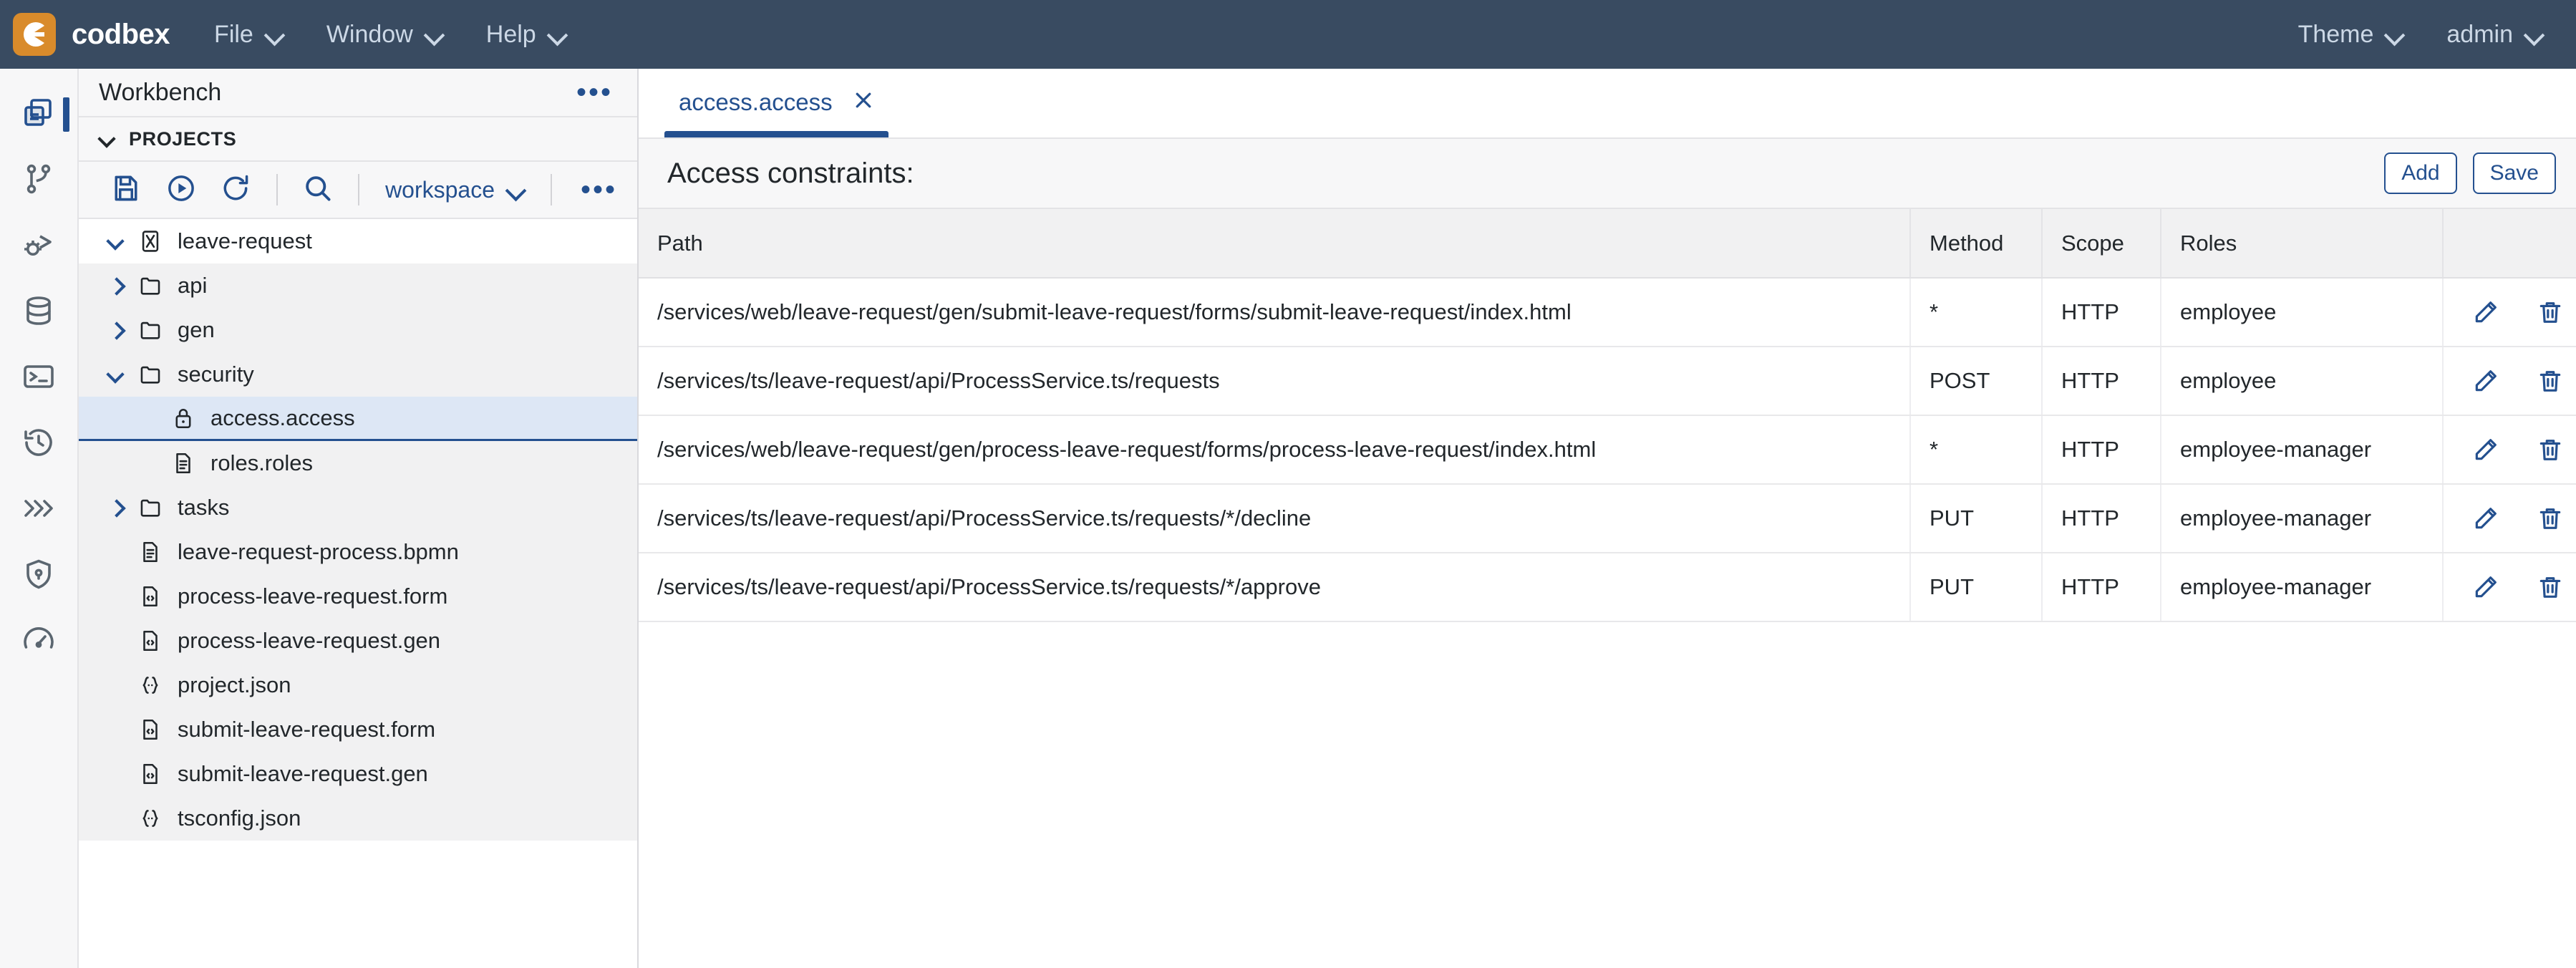 Image resolution: width=2576 pixels, height=968 pixels. I want to click on search-button, so click(319, 190).